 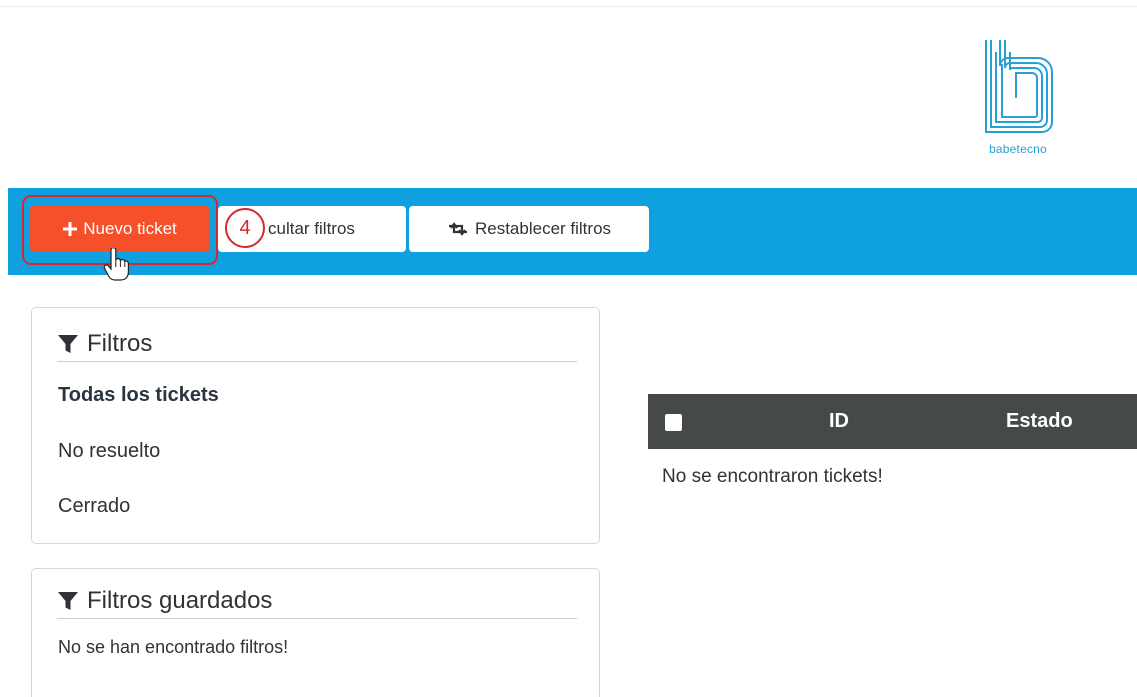 I want to click on select-all-checkbox, so click(x=673, y=422).